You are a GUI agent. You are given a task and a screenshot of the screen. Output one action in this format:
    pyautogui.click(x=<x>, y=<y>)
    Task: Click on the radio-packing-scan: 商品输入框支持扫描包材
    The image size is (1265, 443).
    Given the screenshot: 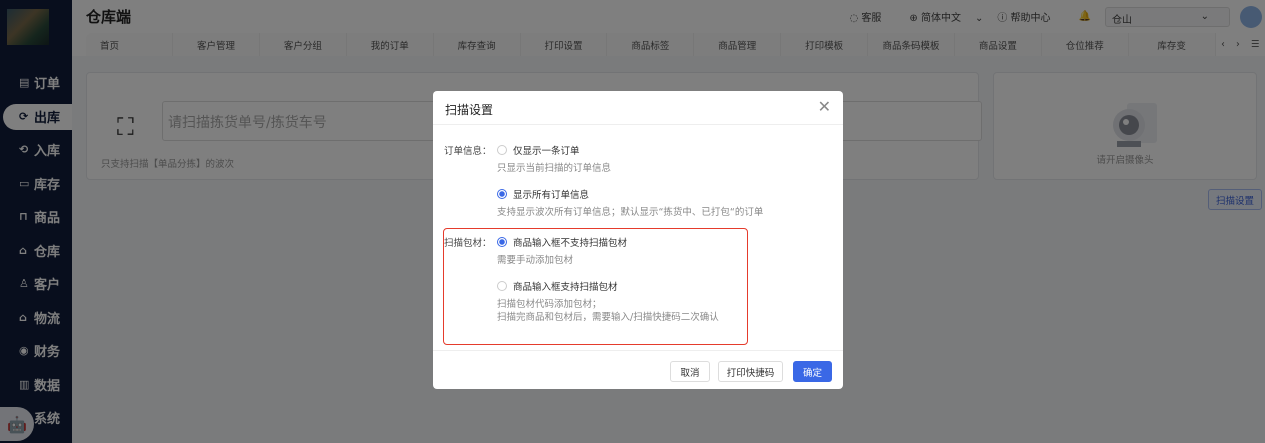 What is the action you would take?
    pyautogui.click(x=557, y=286)
    